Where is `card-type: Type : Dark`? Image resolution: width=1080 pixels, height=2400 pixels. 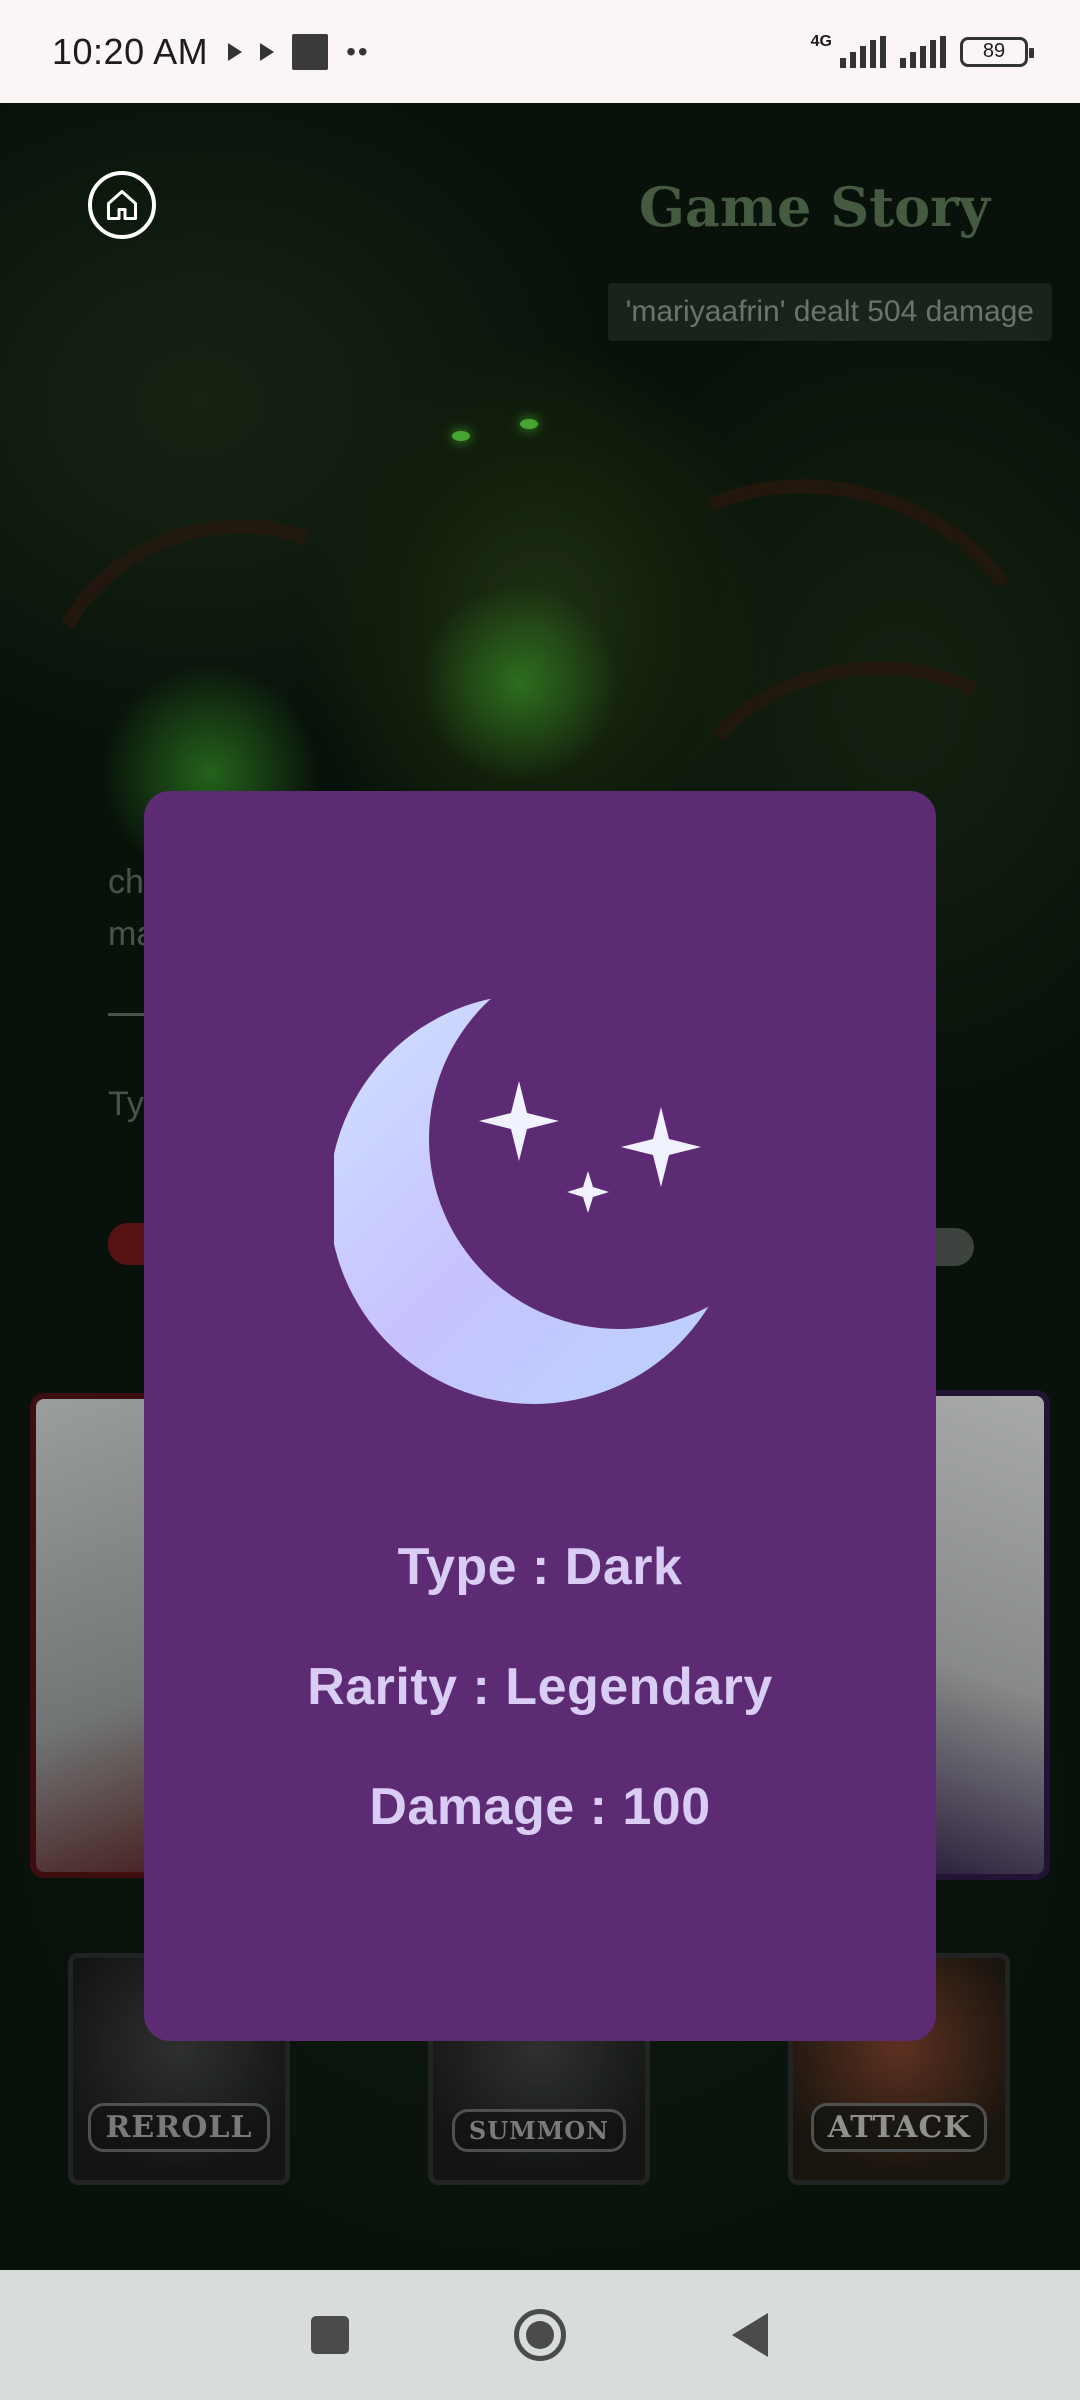
card-type: Type : Dark is located at coordinates (540, 1567).